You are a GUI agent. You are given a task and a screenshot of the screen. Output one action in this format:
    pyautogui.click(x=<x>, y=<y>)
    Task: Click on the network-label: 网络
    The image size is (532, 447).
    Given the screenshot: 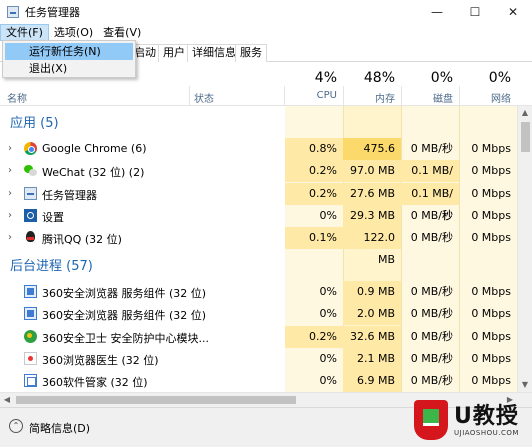 What is the action you would take?
    pyautogui.click(x=501, y=99)
    